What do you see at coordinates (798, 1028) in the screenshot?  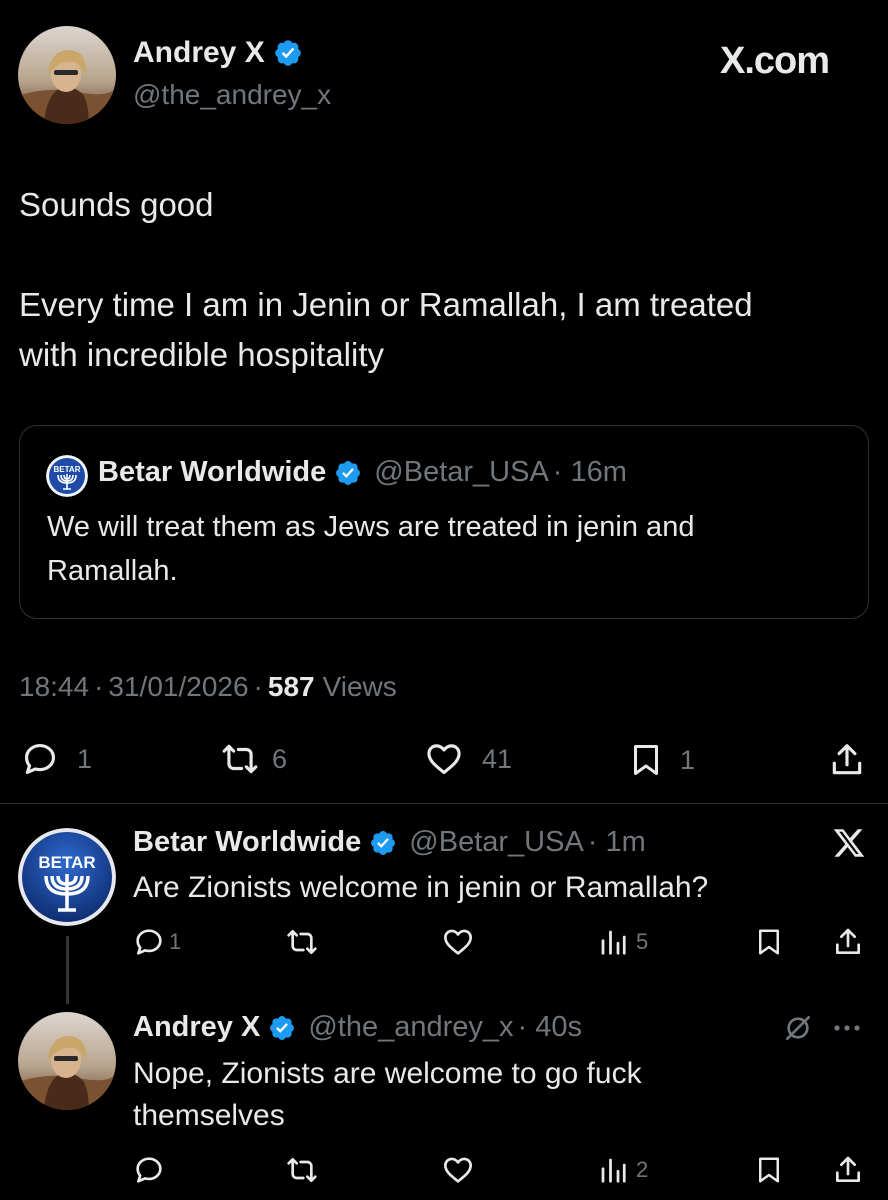 I see `mute-icon` at bounding box center [798, 1028].